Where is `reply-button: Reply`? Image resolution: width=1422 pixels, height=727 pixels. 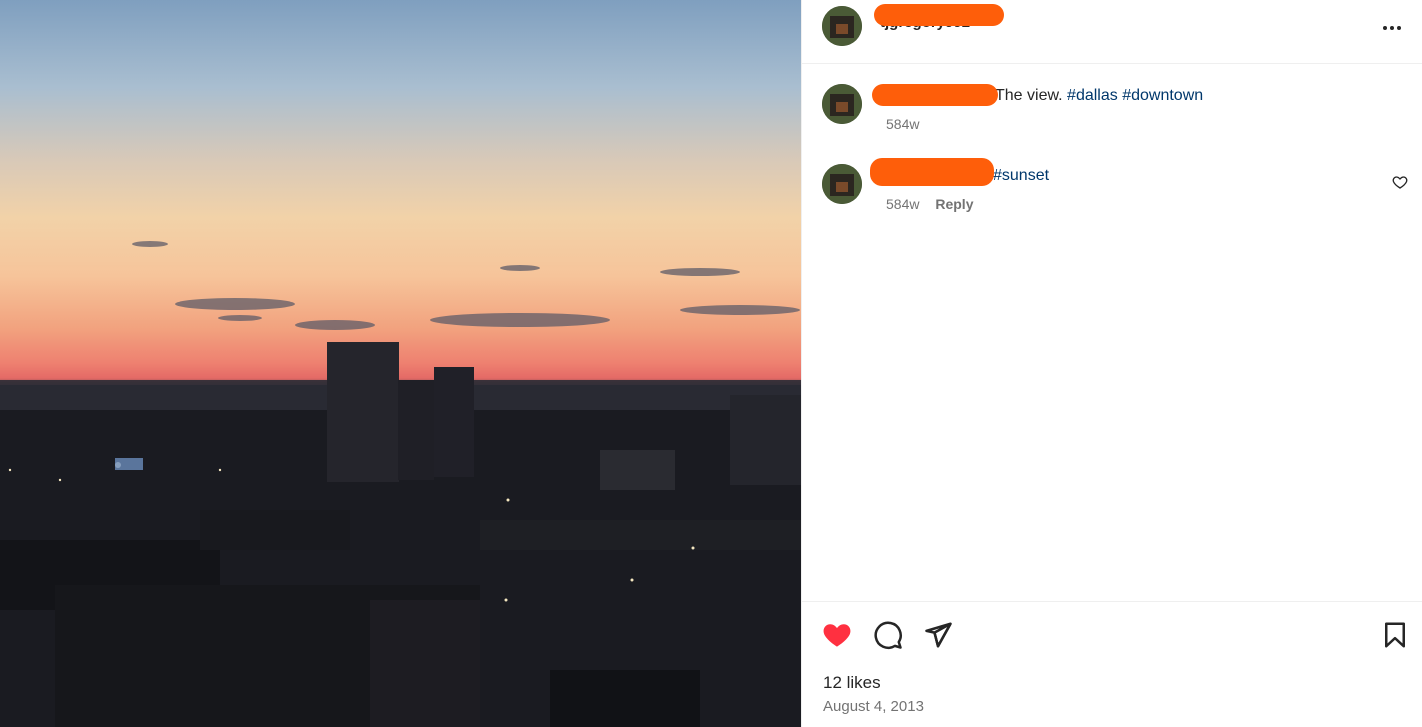
reply-button: Reply is located at coordinates (954, 204).